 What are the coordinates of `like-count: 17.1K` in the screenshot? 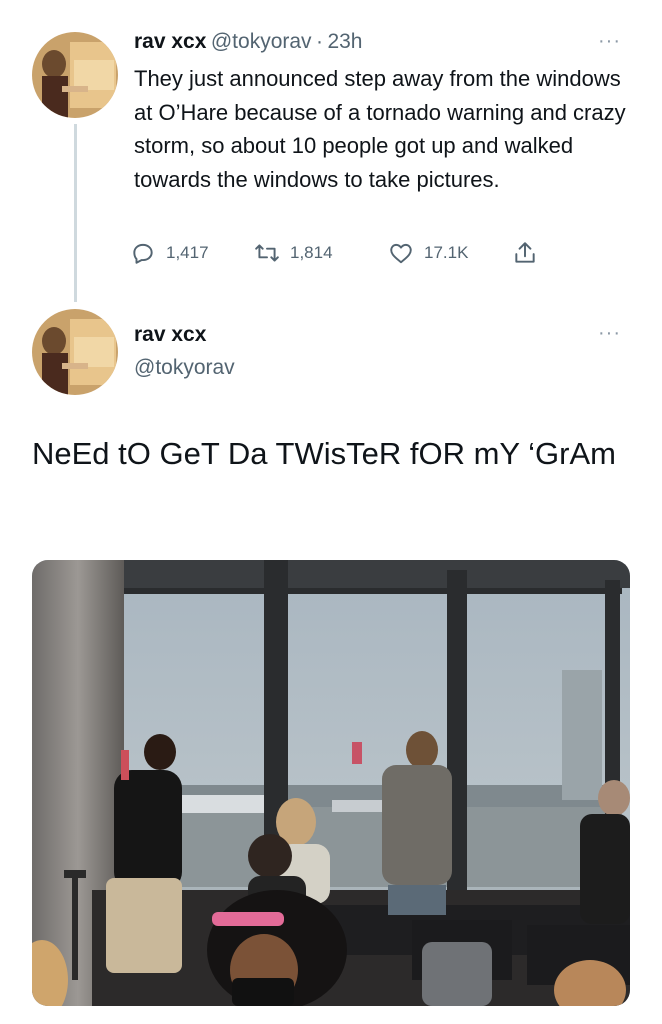 It's located at (446, 252).